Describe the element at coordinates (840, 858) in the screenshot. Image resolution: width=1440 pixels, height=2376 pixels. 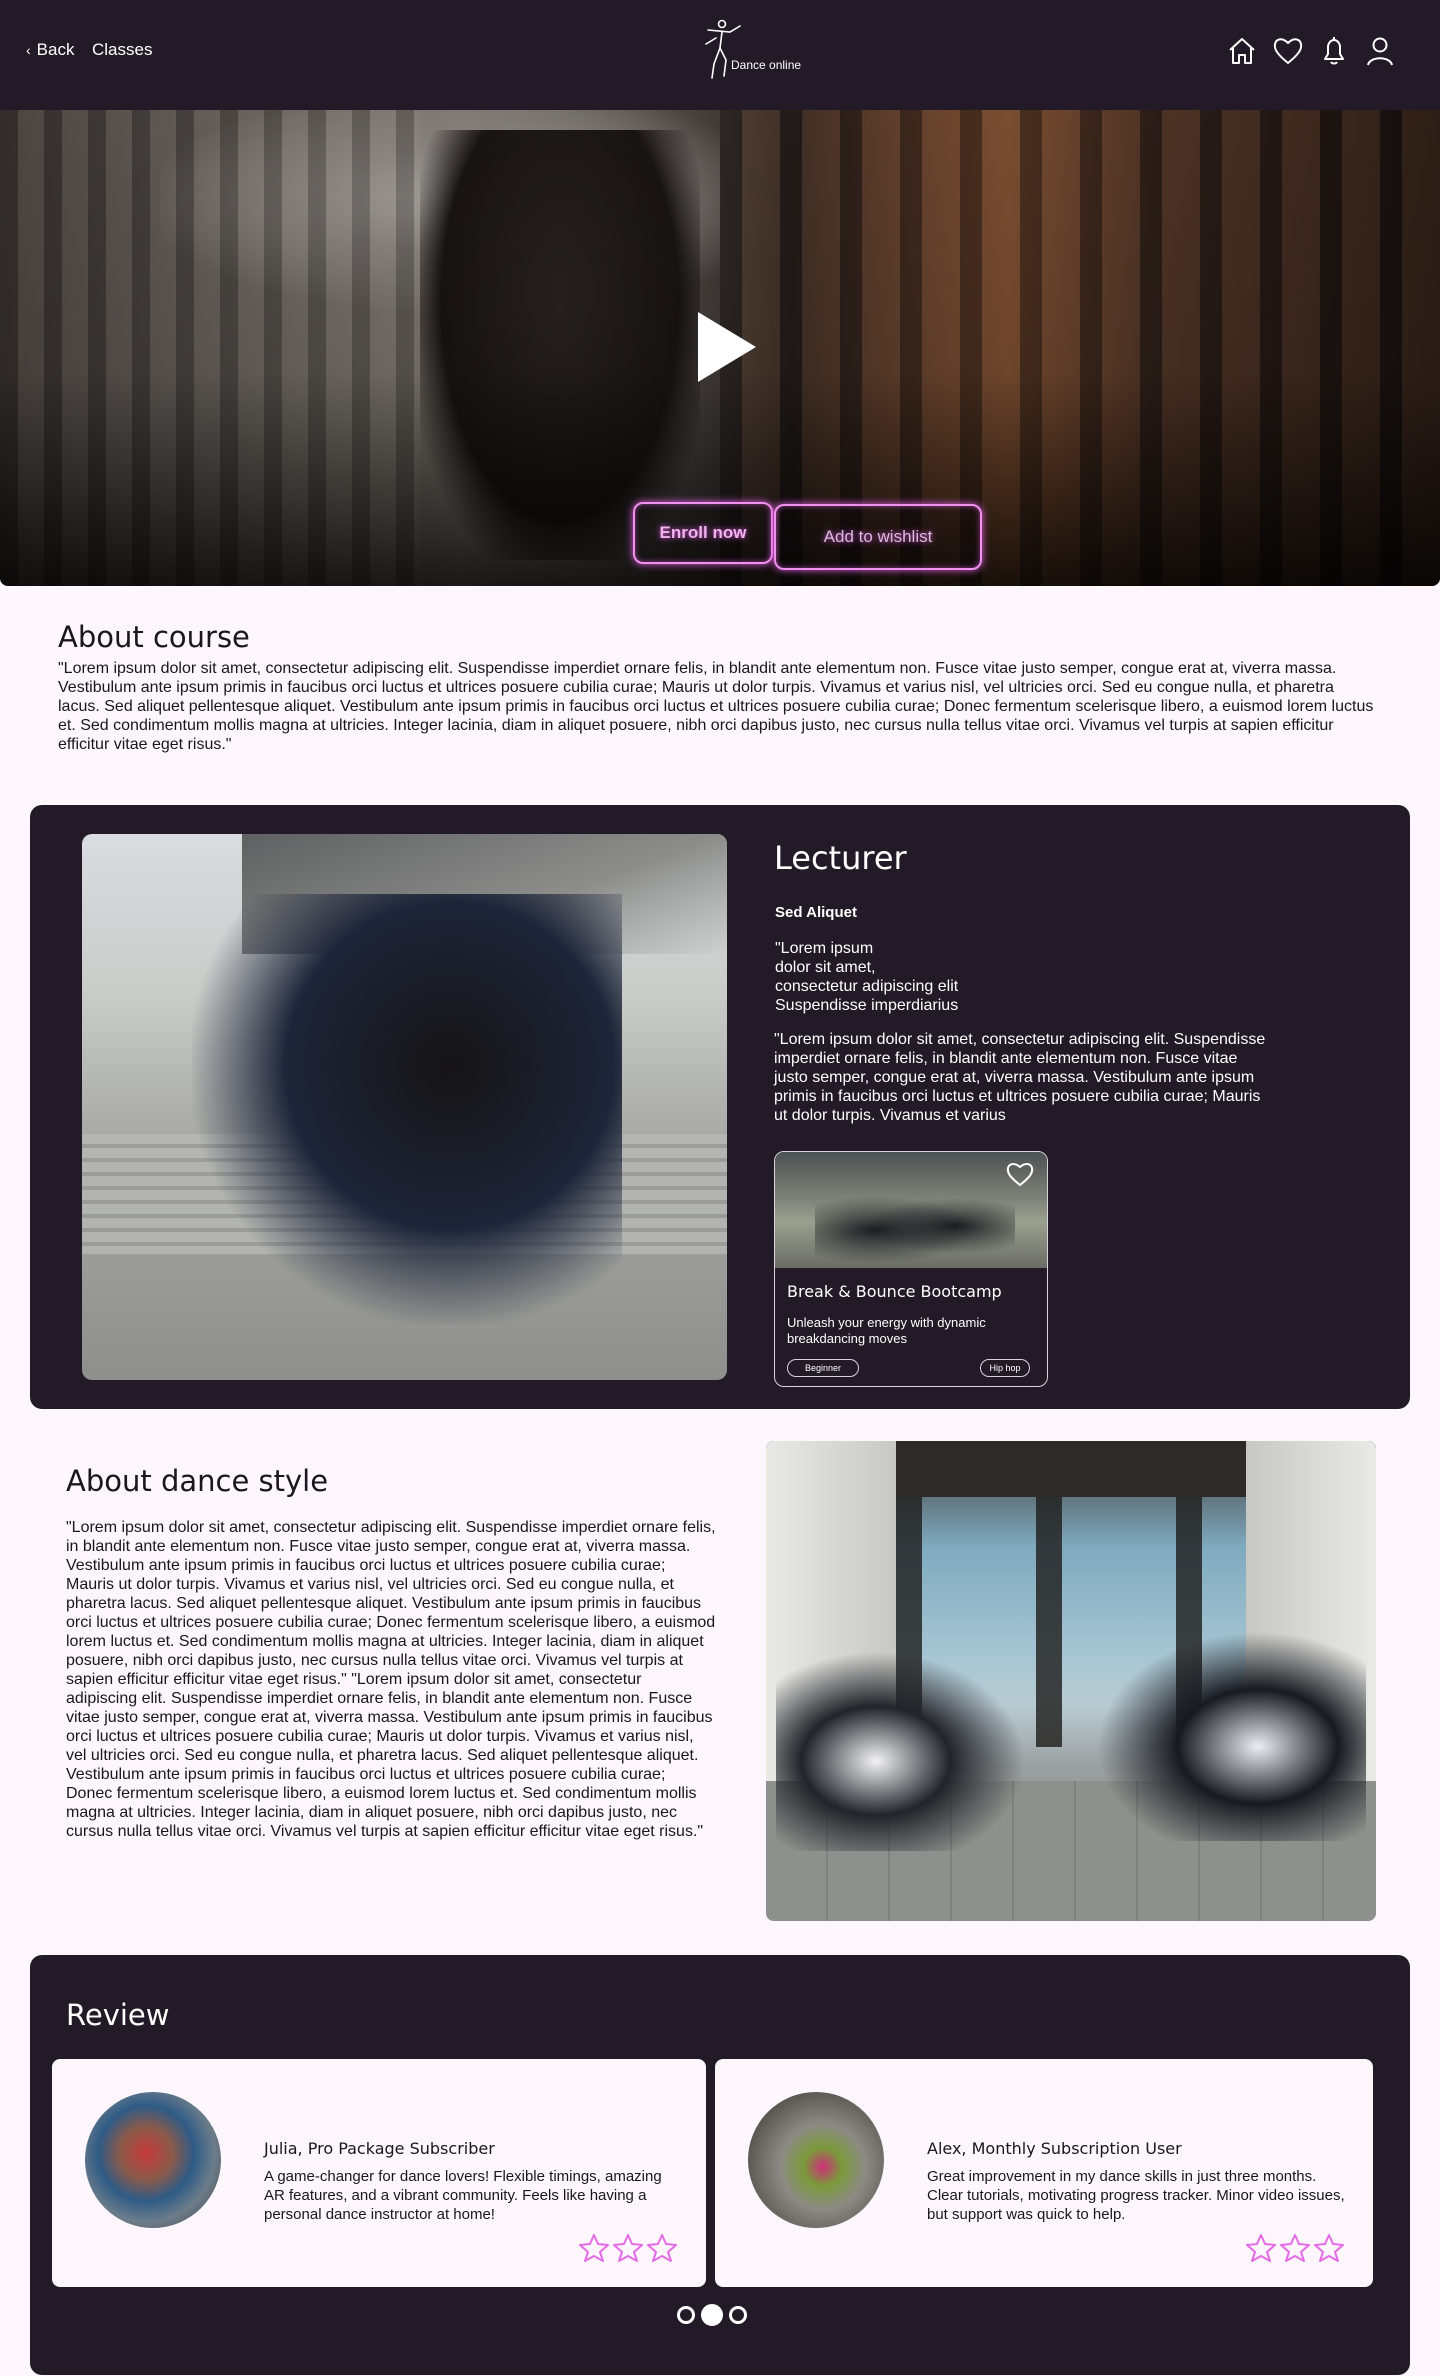
I see `lecturer-title: Lecturer` at that location.